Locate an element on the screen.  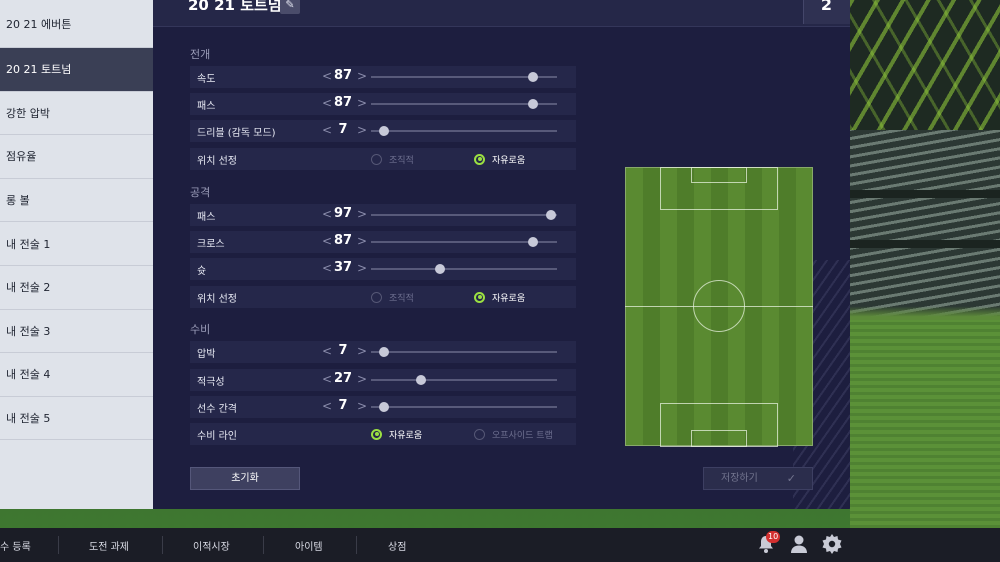
nav-item-shop: 상점 is located at coordinates (397, 545).